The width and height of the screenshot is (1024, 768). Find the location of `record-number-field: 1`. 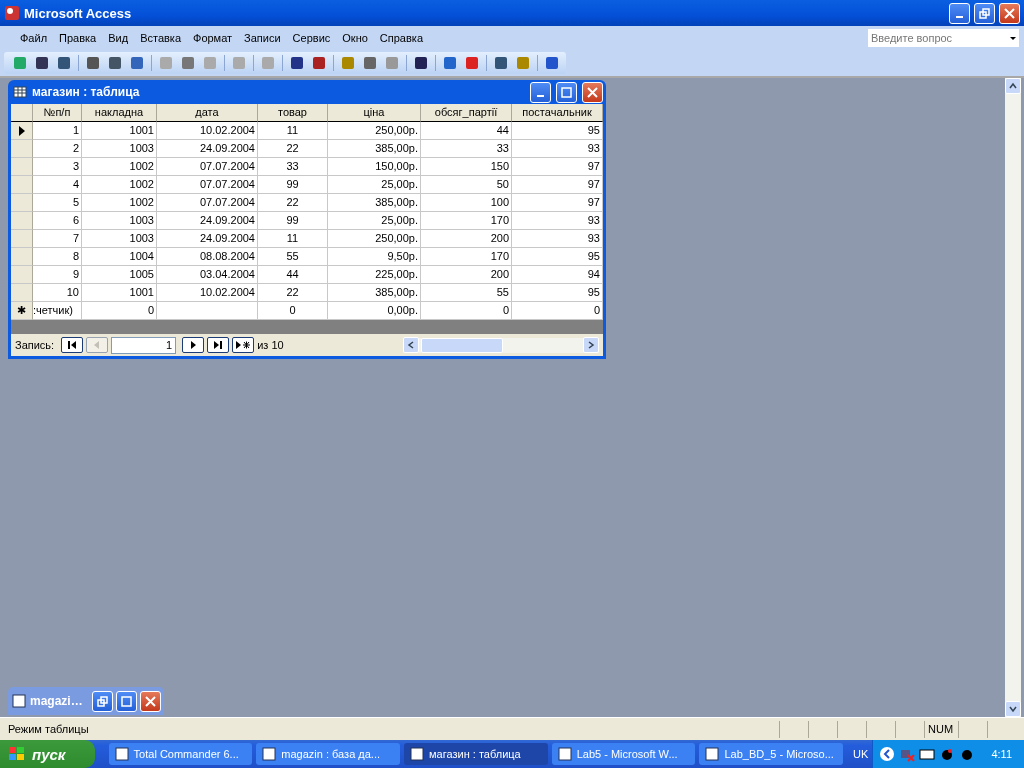

record-number-field: 1 is located at coordinates (144, 345).